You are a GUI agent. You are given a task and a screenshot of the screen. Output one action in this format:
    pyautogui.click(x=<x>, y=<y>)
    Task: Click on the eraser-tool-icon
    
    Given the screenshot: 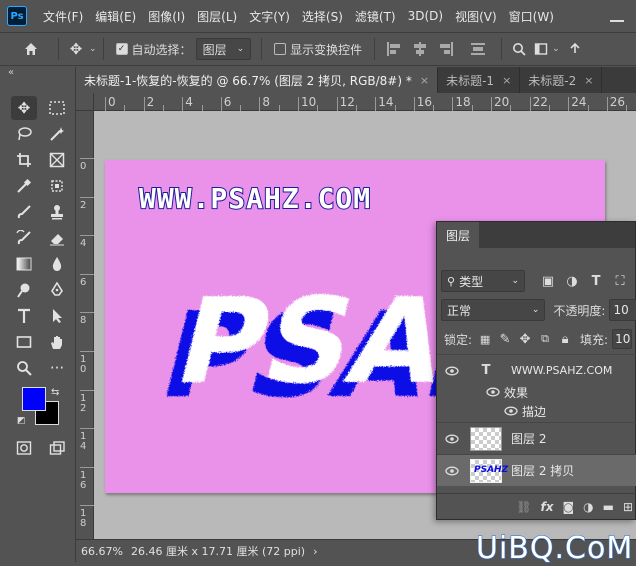 What is the action you would take?
    pyautogui.click(x=57, y=238)
    